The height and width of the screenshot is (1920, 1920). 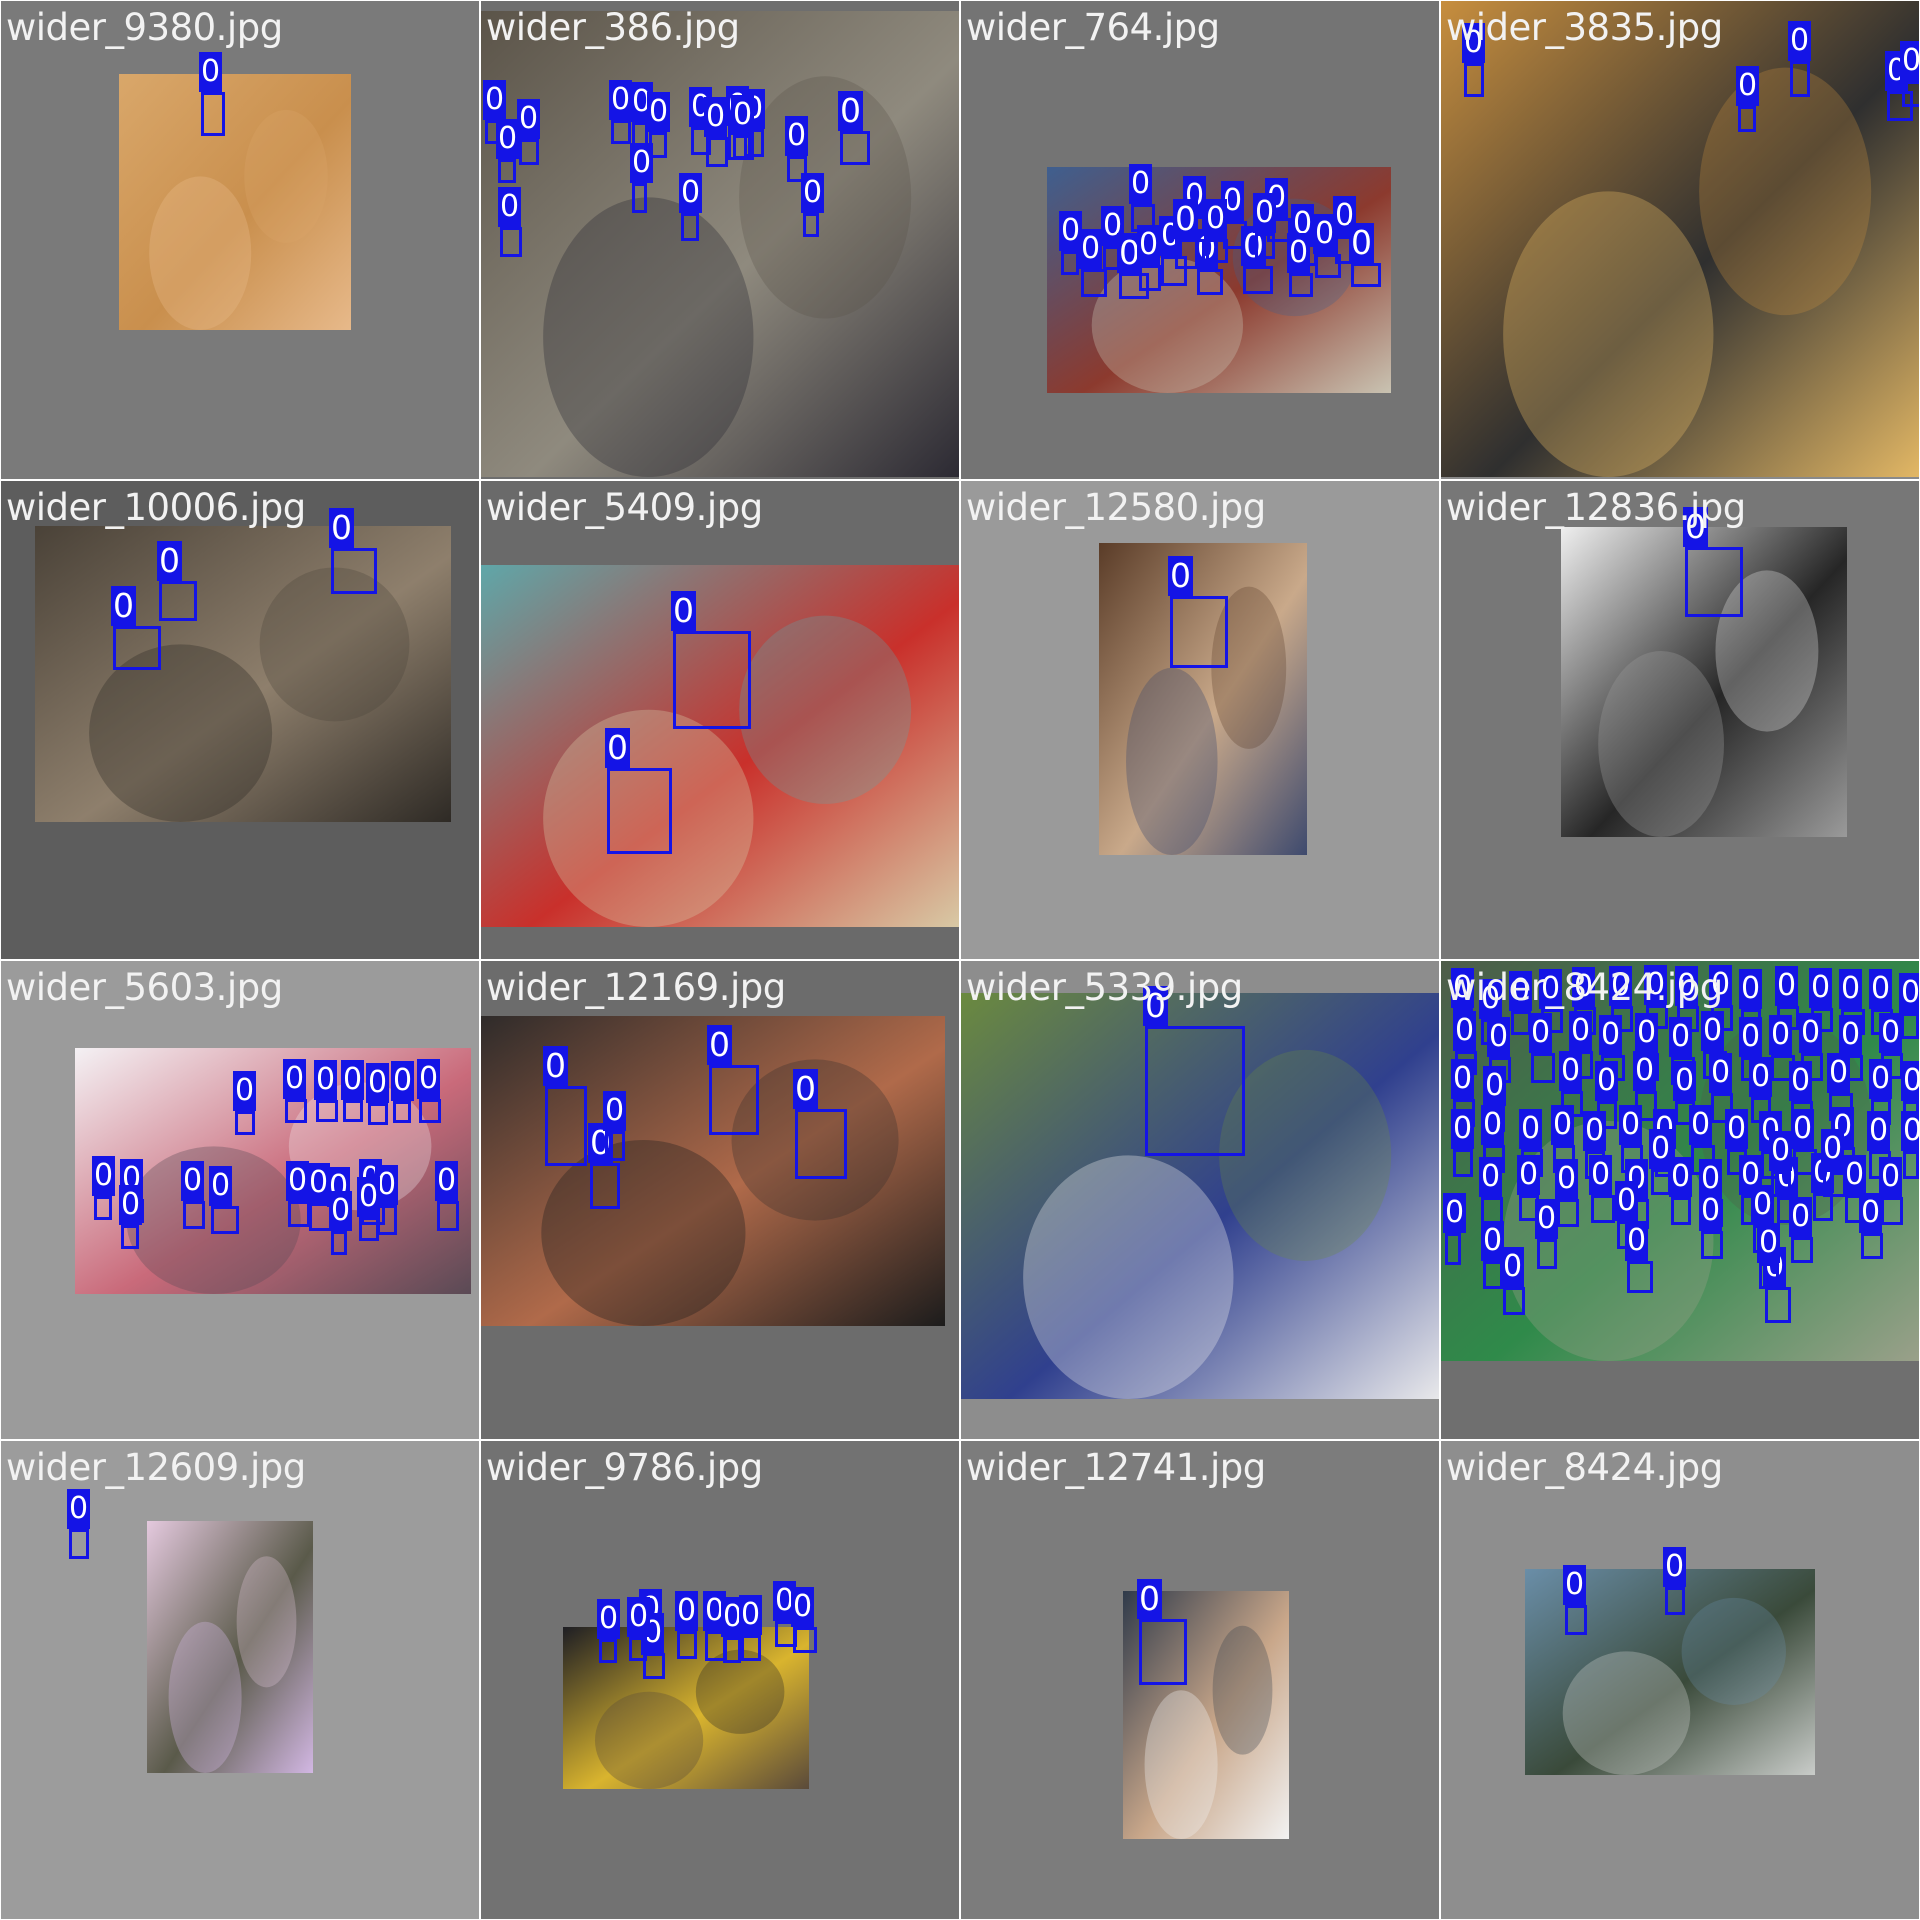 What do you see at coordinates (1584, 987) in the screenshot?
I see `image-filename-label: wider_8424.jpg` at bounding box center [1584, 987].